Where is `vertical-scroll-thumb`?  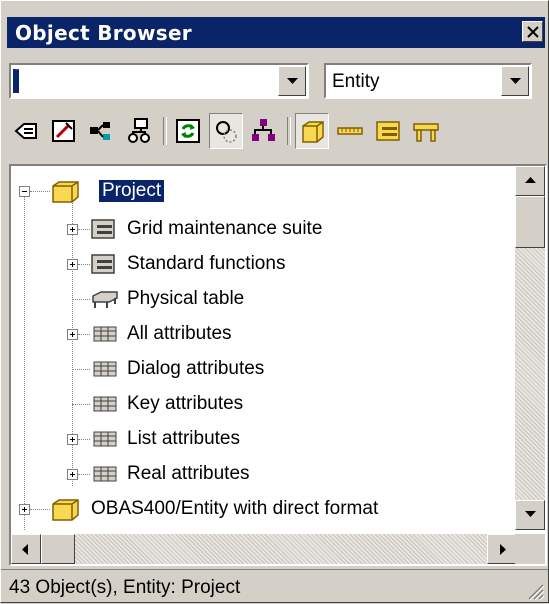
vertical-scroll-thumb is located at coordinates (530, 222).